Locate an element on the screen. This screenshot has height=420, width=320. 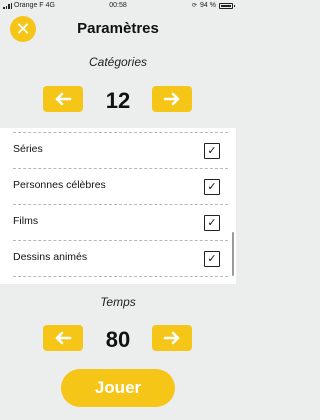
list-item-label: Personnes célèbres is located at coordinates (59, 185).